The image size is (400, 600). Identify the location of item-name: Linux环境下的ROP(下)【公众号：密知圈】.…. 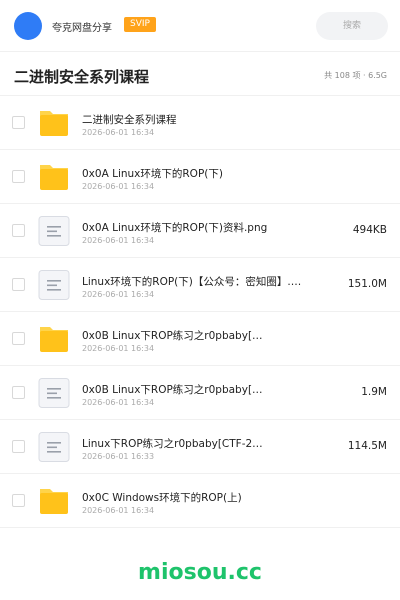
(192, 282).